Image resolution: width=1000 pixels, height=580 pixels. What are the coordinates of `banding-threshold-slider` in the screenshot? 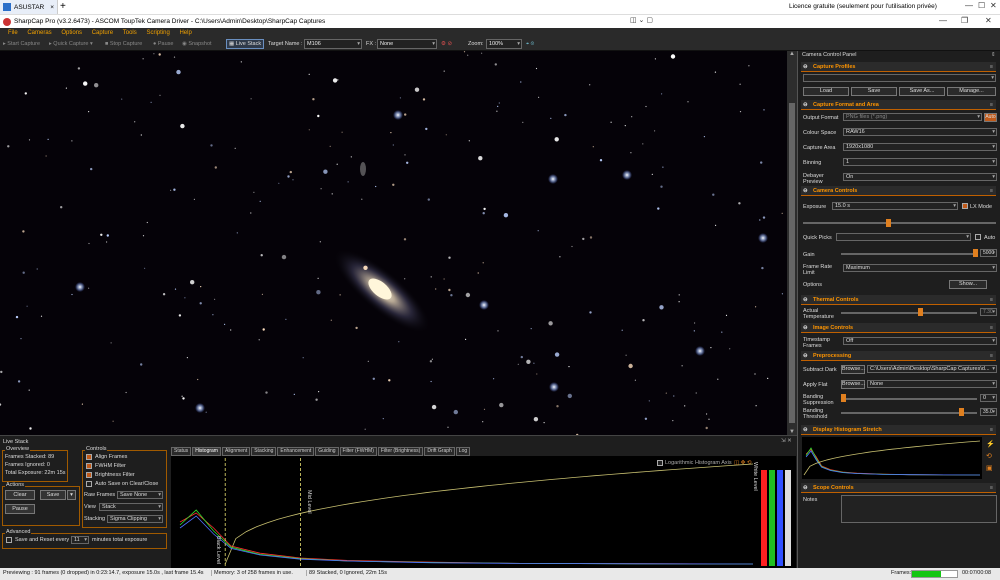 It's located at (909, 413).